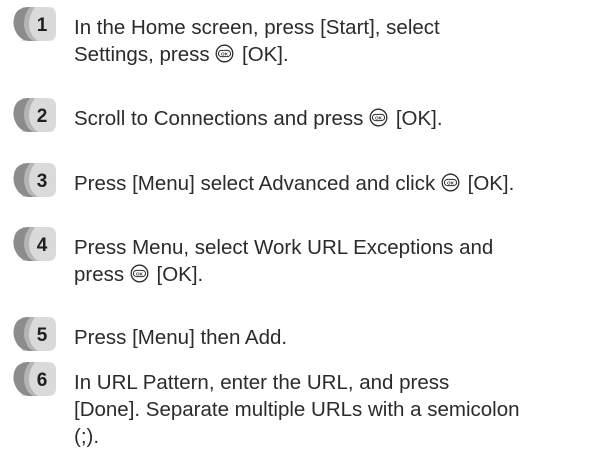 The height and width of the screenshot is (450, 595). I want to click on step-number: 1, so click(42, 25).